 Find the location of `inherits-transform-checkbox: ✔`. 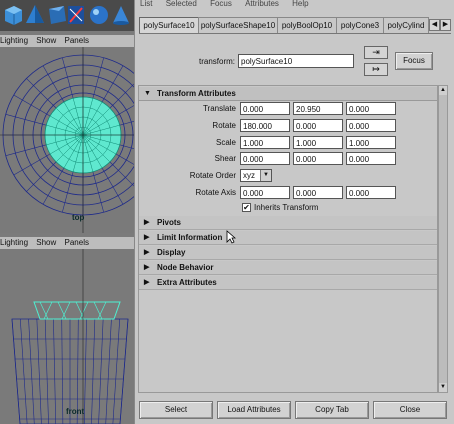

inherits-transform-checkbox: ✔ is located at coordinates (246, 207).